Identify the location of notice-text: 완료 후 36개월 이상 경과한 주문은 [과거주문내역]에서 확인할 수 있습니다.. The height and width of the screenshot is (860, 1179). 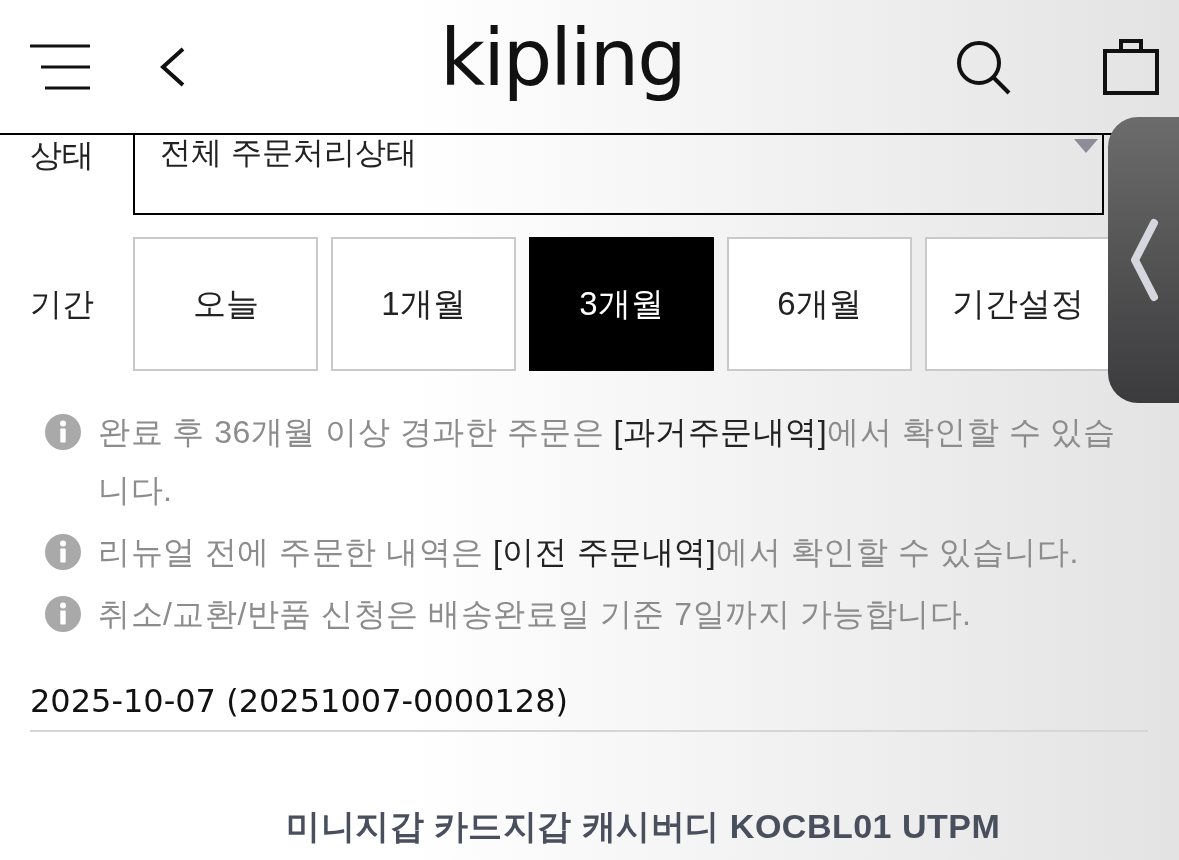
(607, 461).